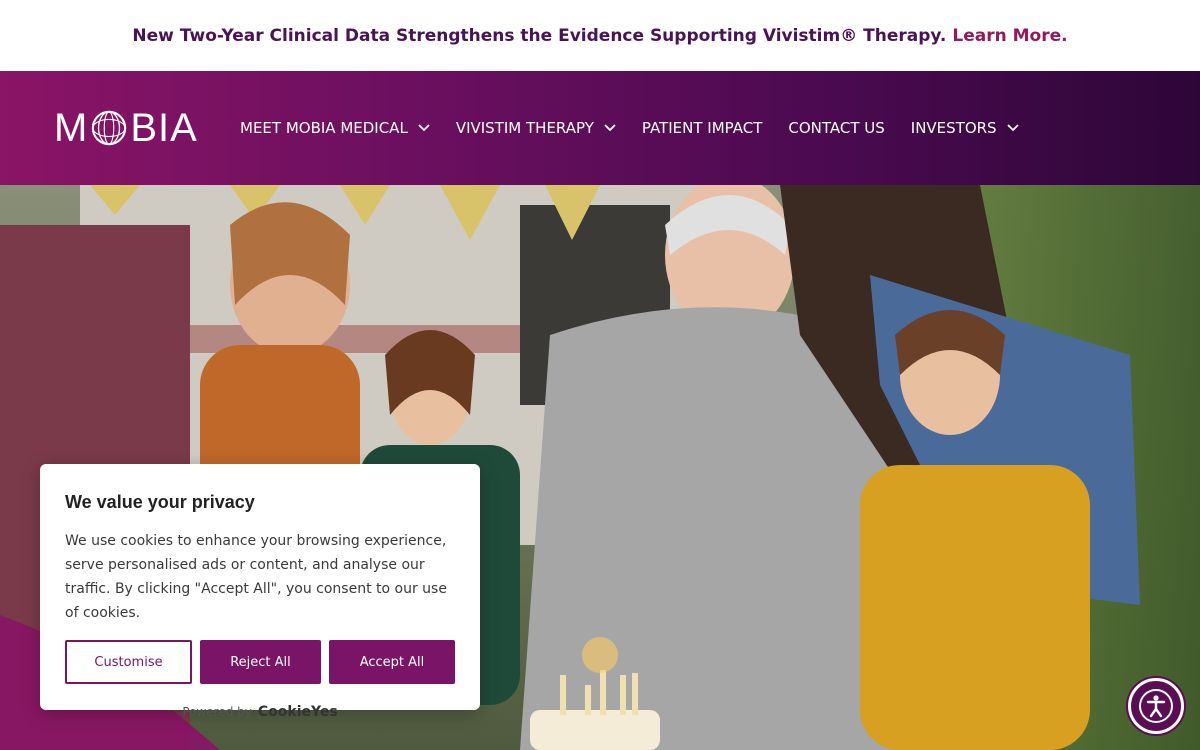 This screenshot has width=1200, height=750. What do you see at coordinates (160, 502) in the screenshot?
I see `cookie-title: We value your privacy` at bounding box center [160, 502].